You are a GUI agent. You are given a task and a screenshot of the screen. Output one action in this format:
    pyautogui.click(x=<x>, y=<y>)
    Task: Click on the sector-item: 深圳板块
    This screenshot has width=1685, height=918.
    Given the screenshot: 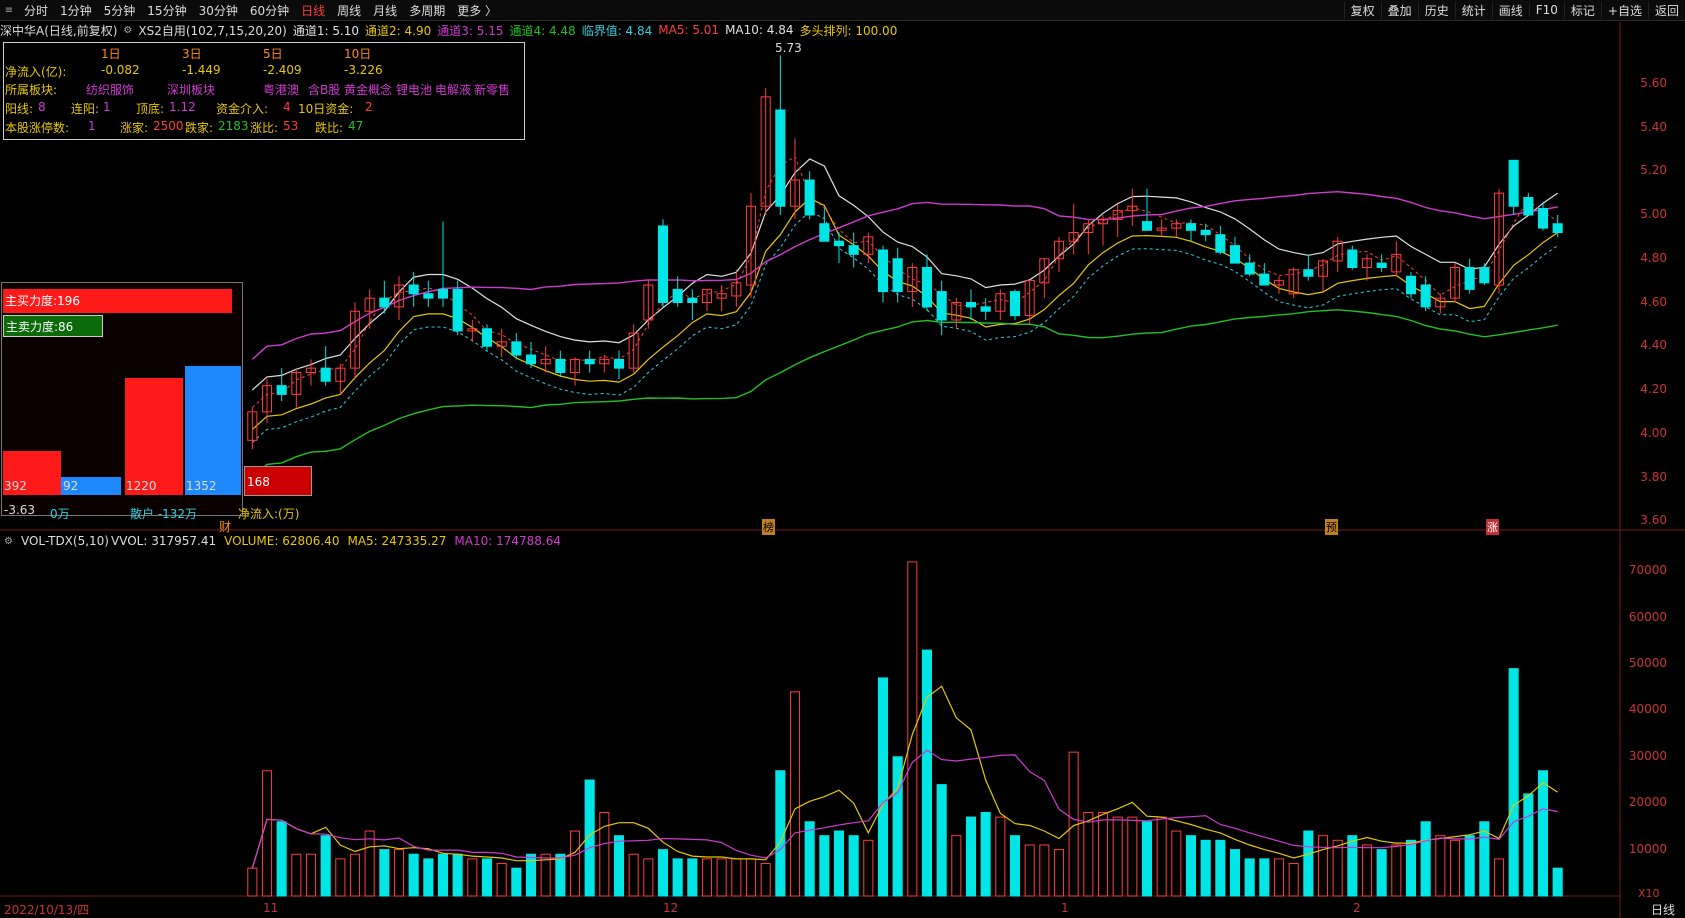 What is the action you would take?
    pyautogui.click(x=191, y=89)
    